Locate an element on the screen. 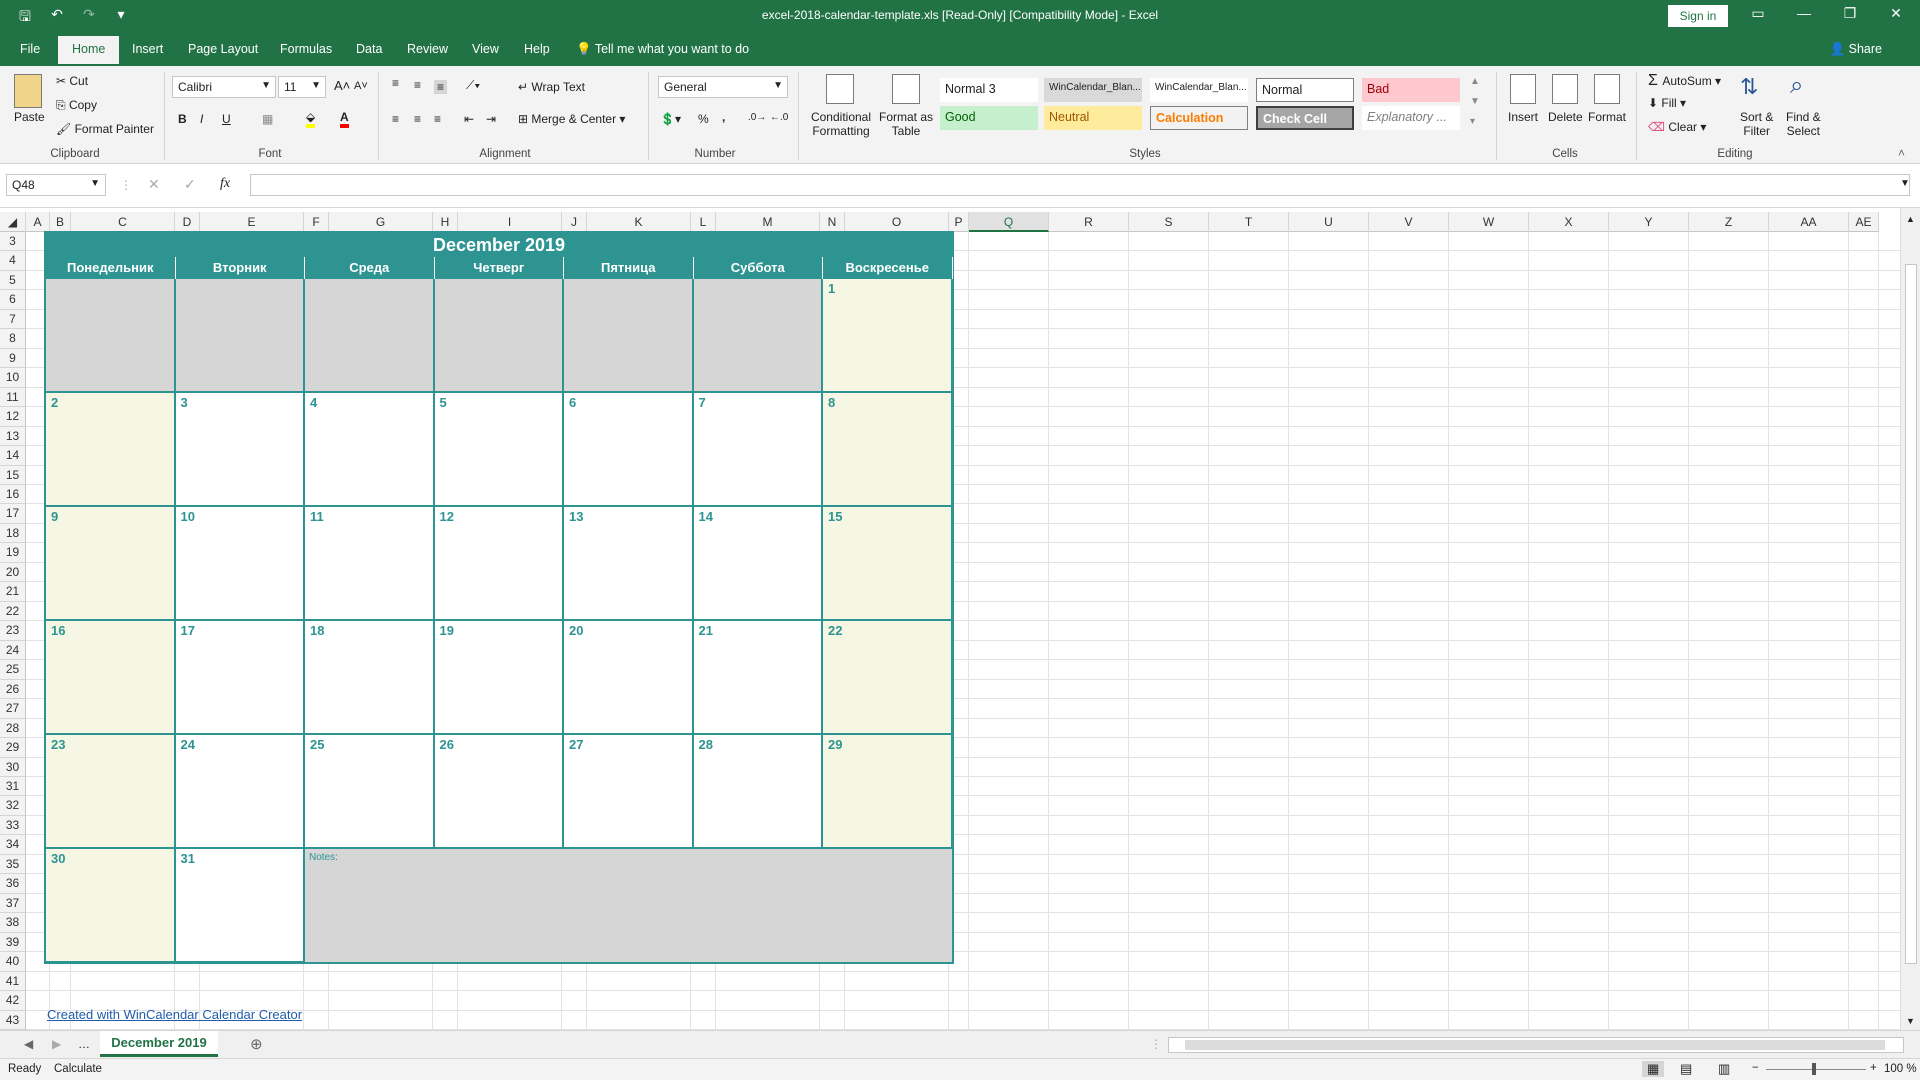  normal-view-icon: ▦ is located at coordinates (1653, 1069).